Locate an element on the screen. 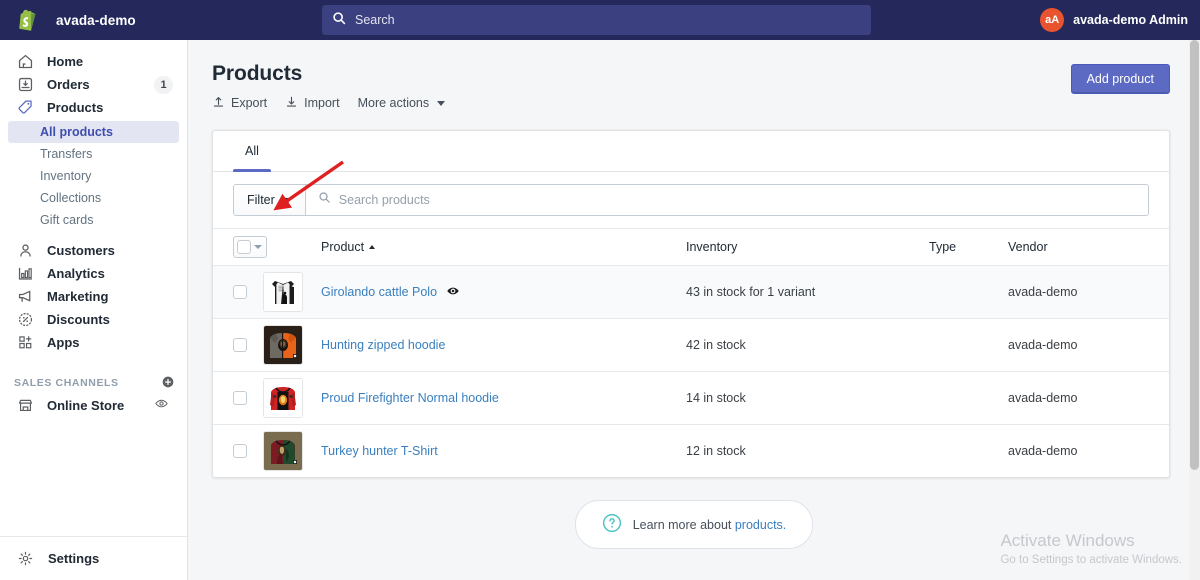 This screenshot has height=580, width=1200. sales-channels-section-header: SALES CHANNELS is located at coordinates (93, 383).